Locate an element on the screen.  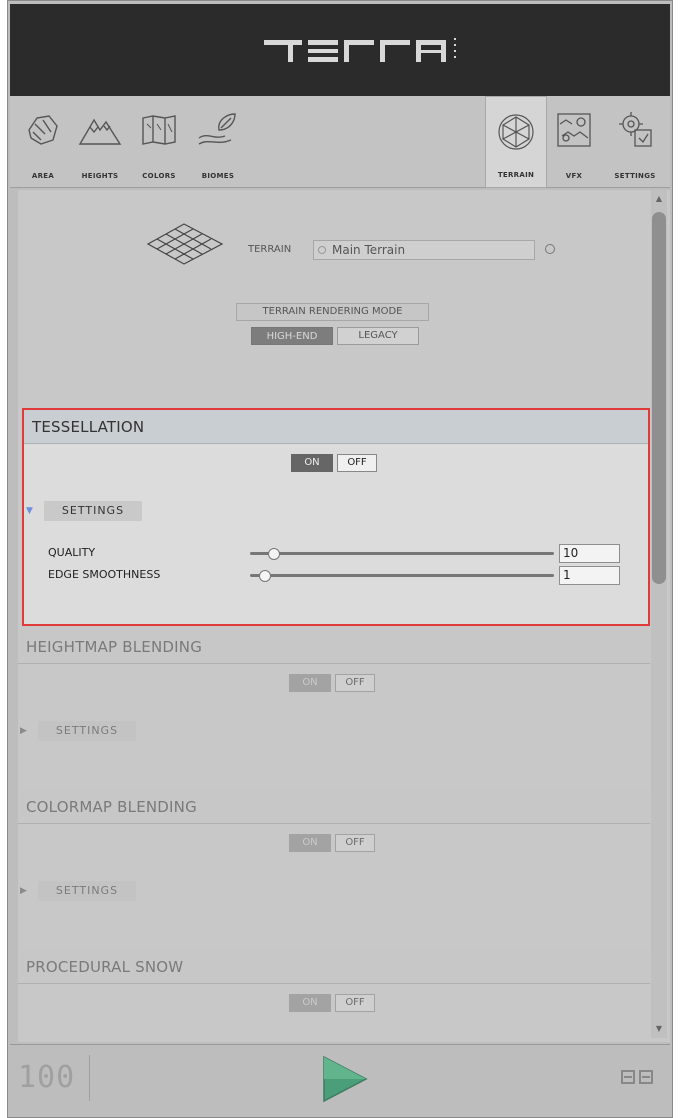
tessellation-off-button: OFF is located at coordinates (357, 463).